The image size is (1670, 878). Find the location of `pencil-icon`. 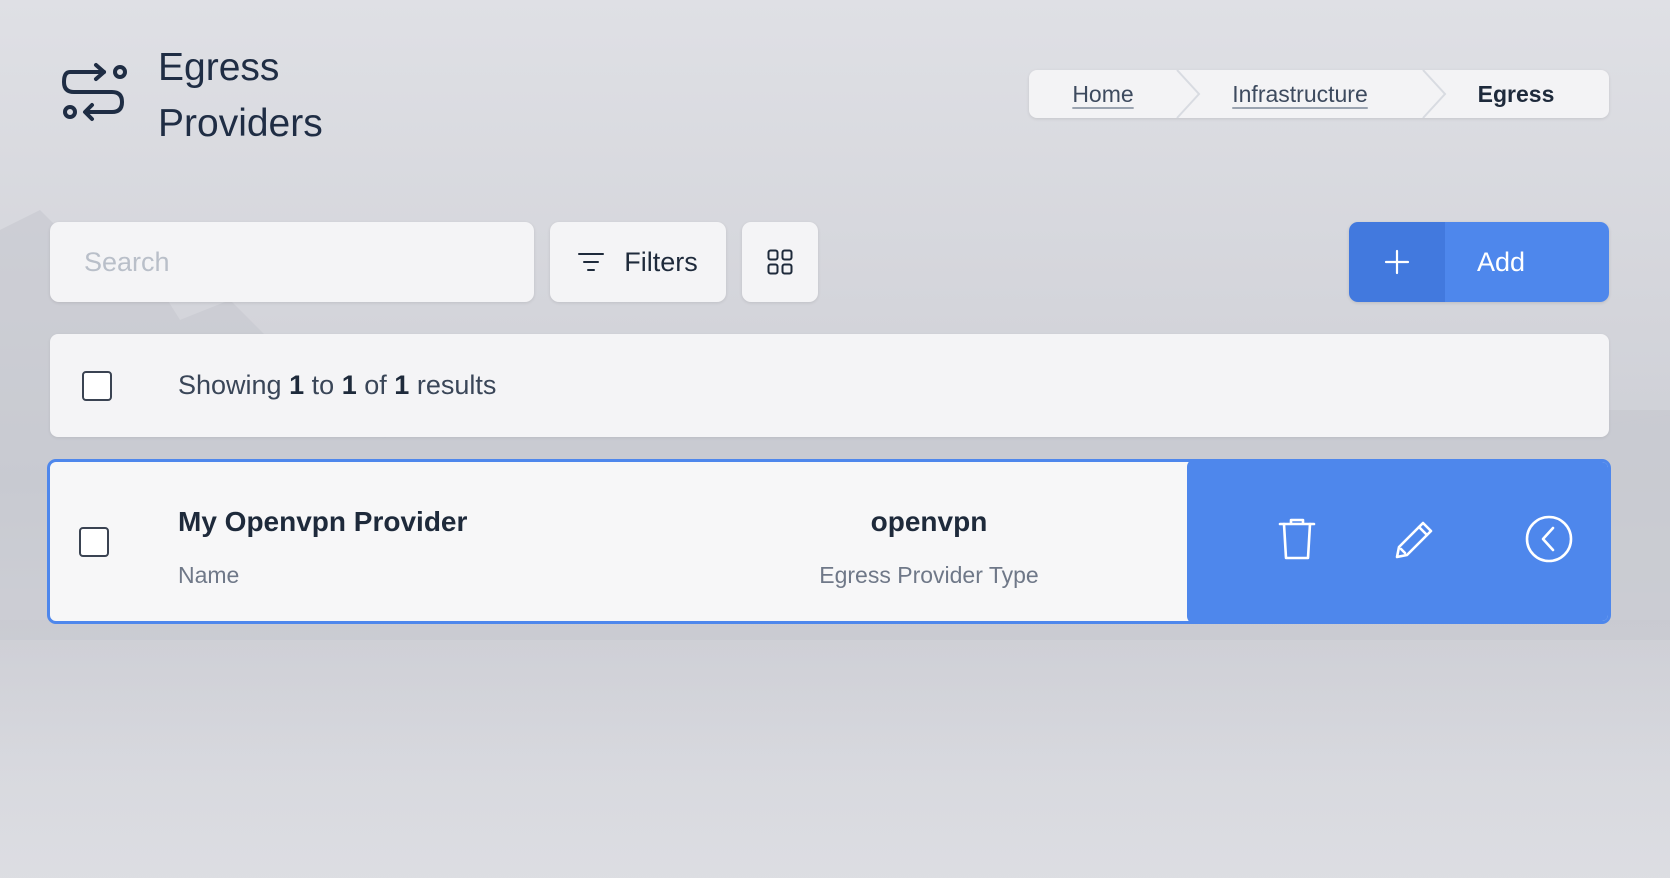

pencil-icon is located at coordinates (1414, 540).